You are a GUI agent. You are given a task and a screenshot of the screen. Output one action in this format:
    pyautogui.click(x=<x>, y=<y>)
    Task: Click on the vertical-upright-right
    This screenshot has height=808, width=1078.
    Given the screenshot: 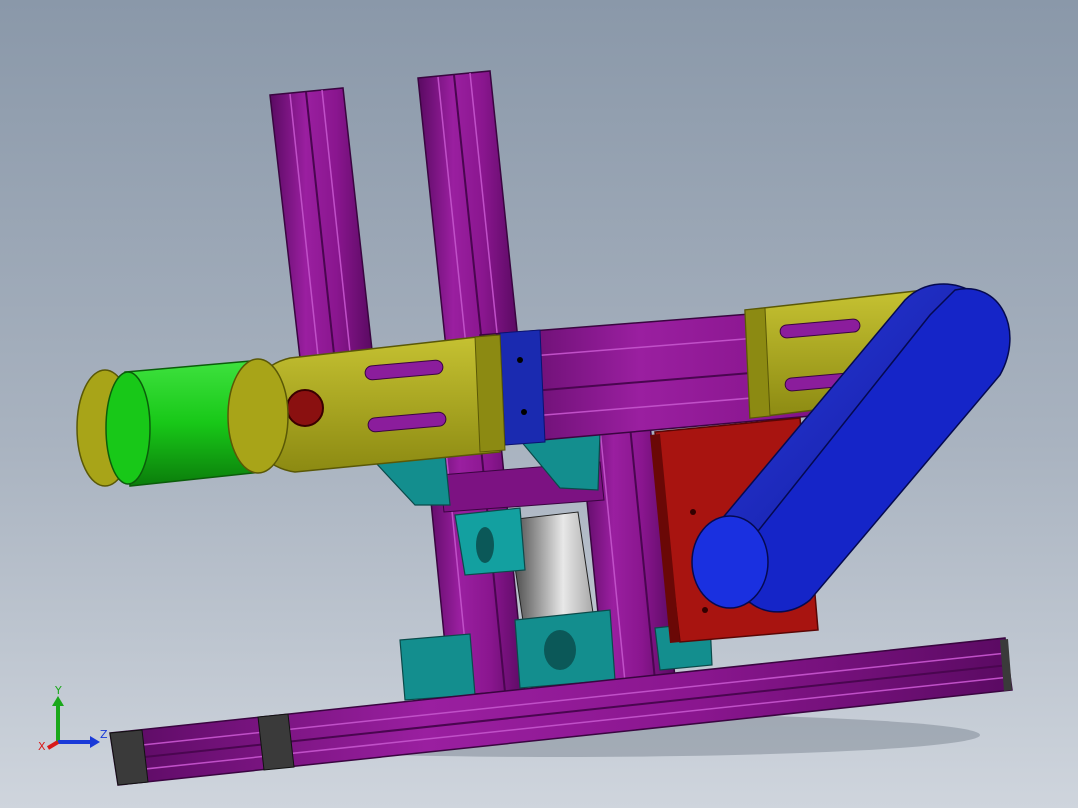 What is the action you would take?
    pyautogui.click(x=468, y=209)
    